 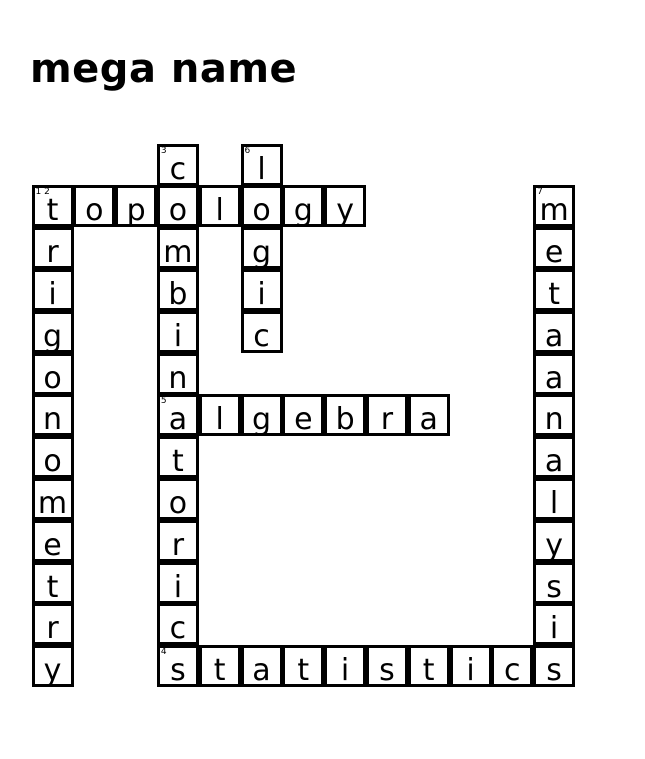 I want to click on cell-letter: p, so click(x=136, y=211).